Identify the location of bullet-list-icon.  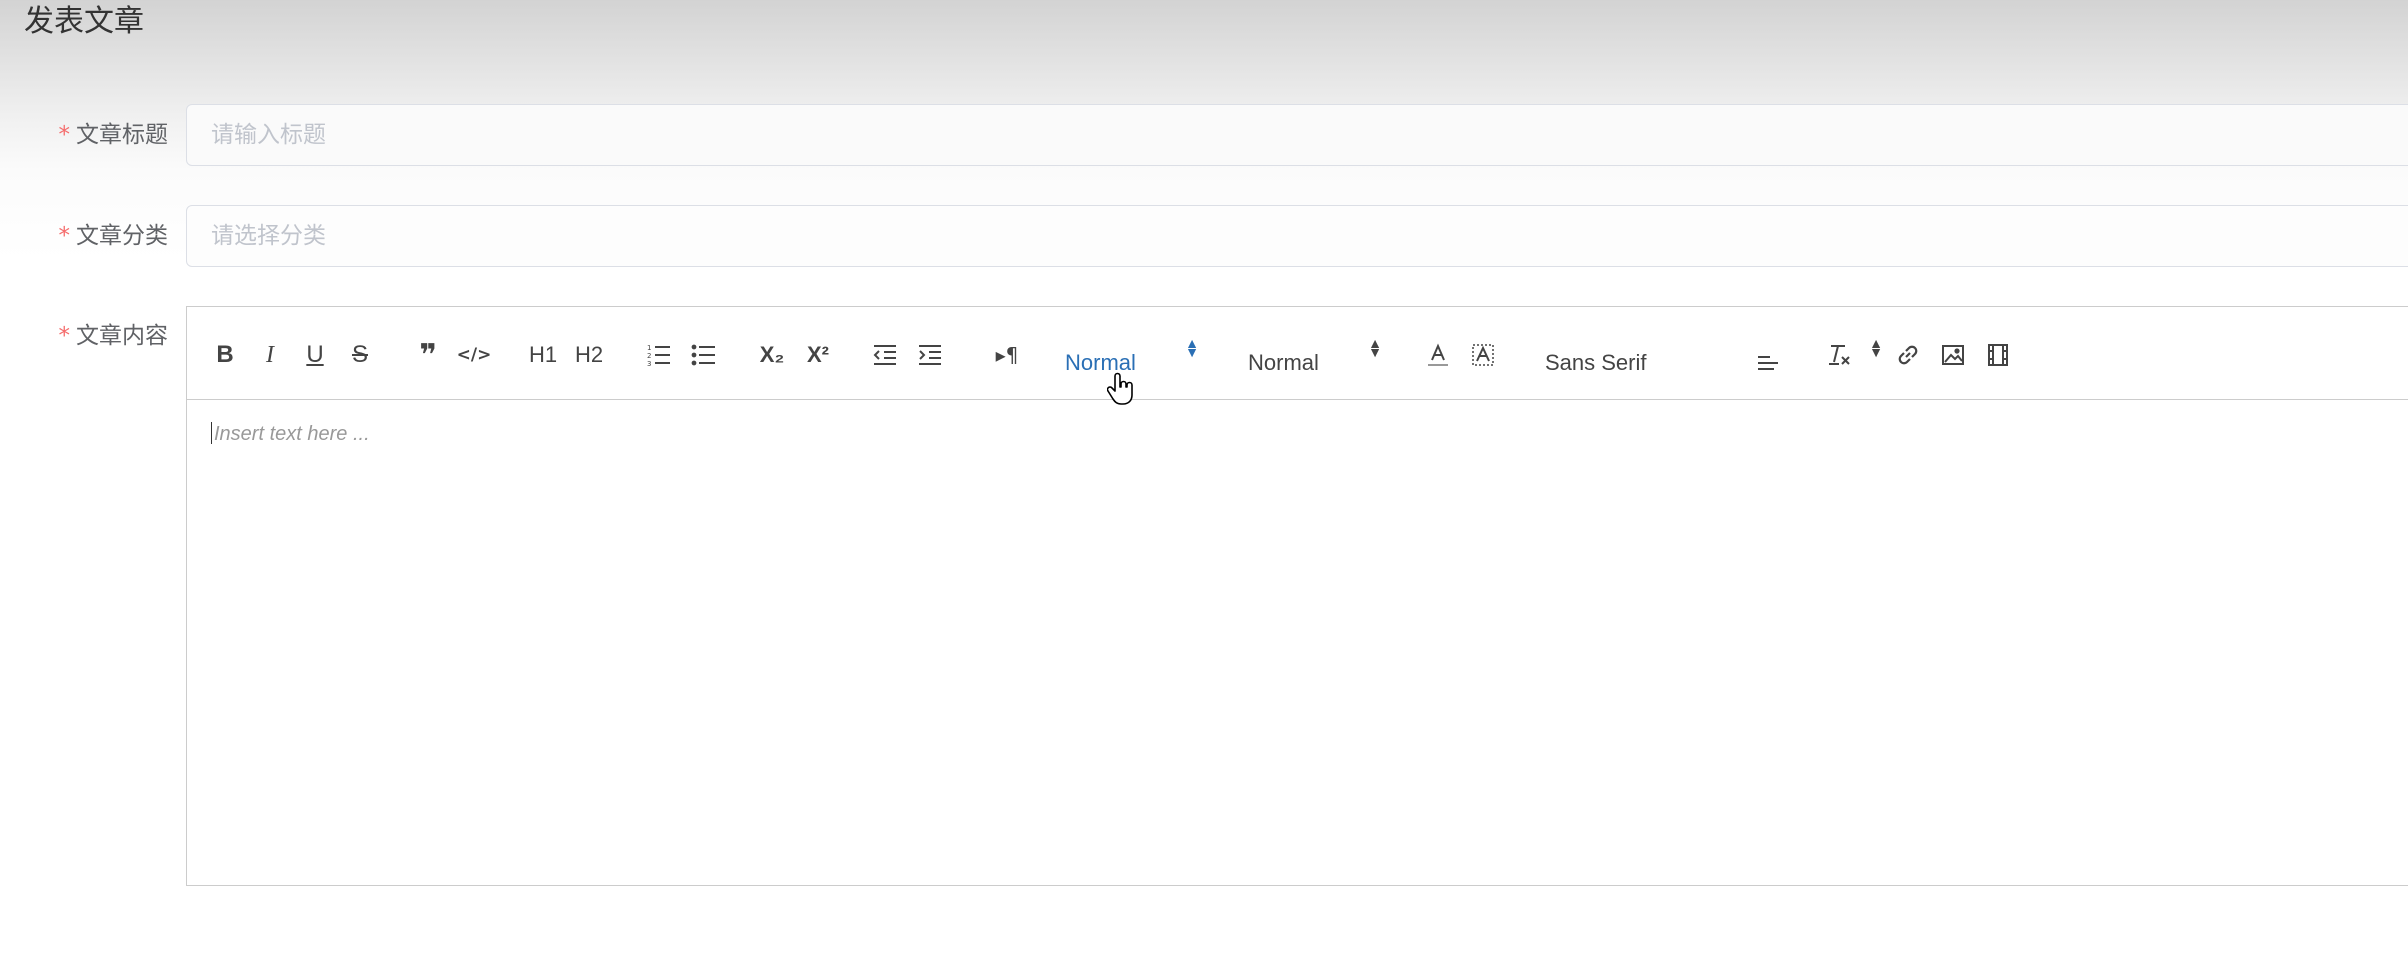
(704, 355).